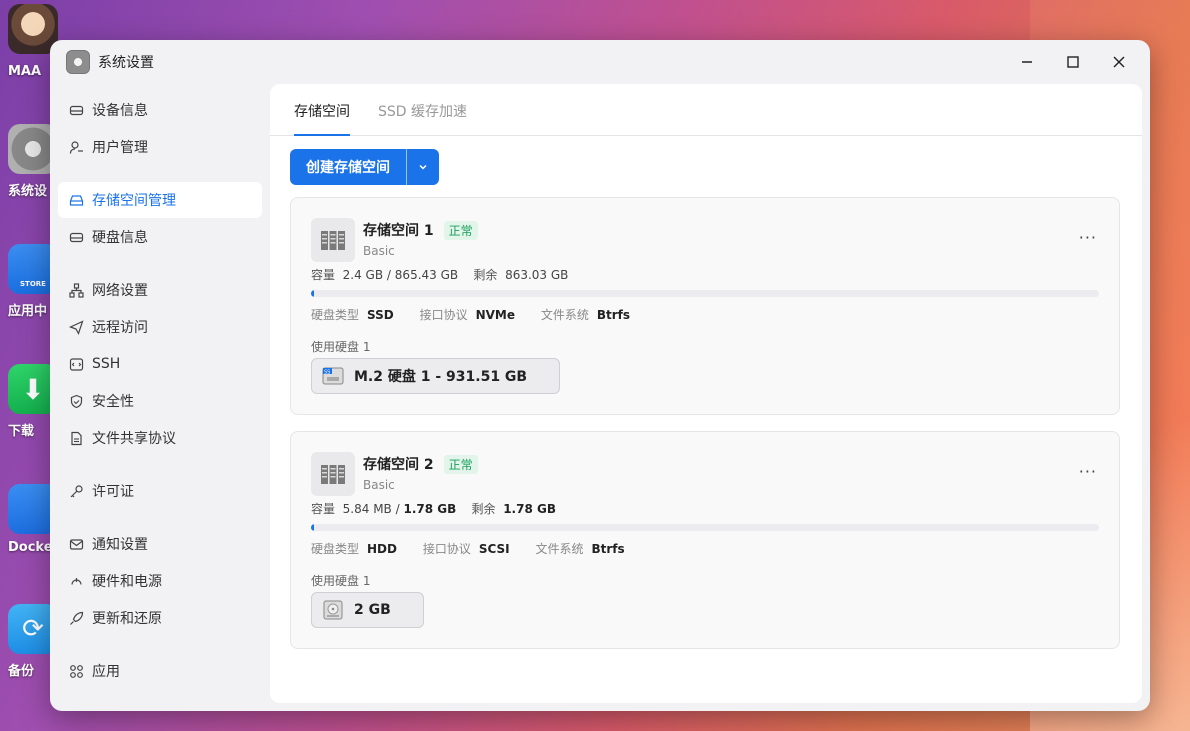 The height and width of the screenshot is (731, 1190). I want to click on disk-chip: SS M.2 硬盘 1 - 931.51 GB, so click(436, 376).